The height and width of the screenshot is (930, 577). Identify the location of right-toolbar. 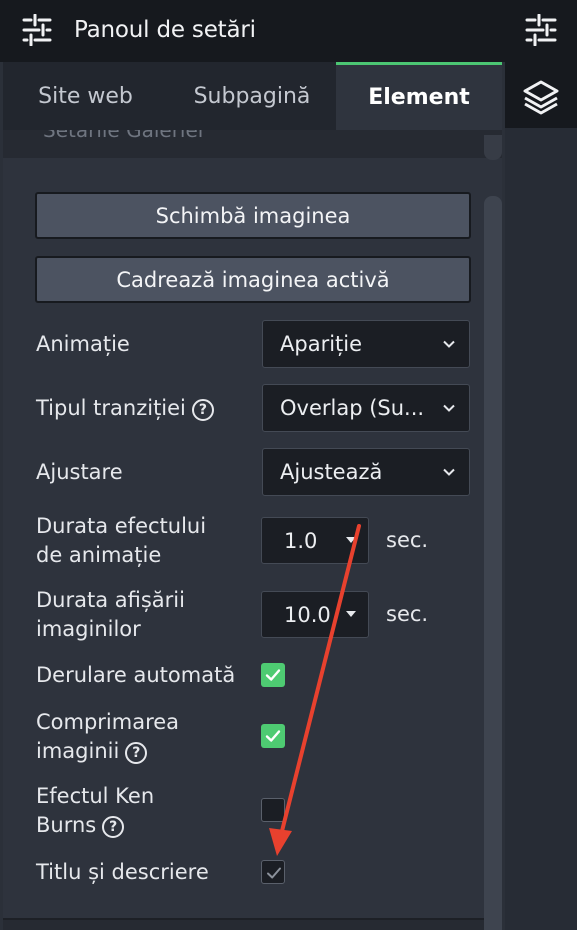
(541, 465).